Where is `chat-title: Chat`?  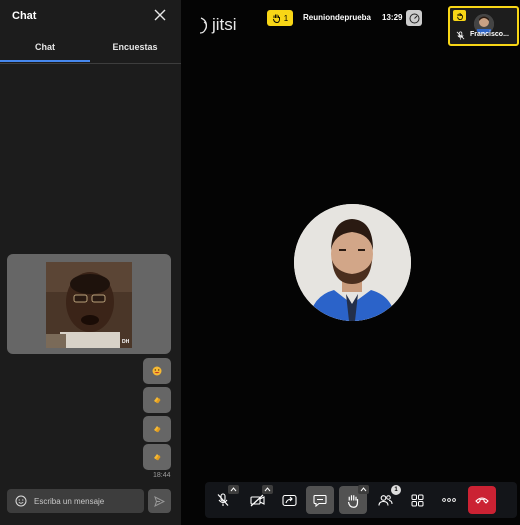
chat-title: Chat is located at coordinates (24, 16).